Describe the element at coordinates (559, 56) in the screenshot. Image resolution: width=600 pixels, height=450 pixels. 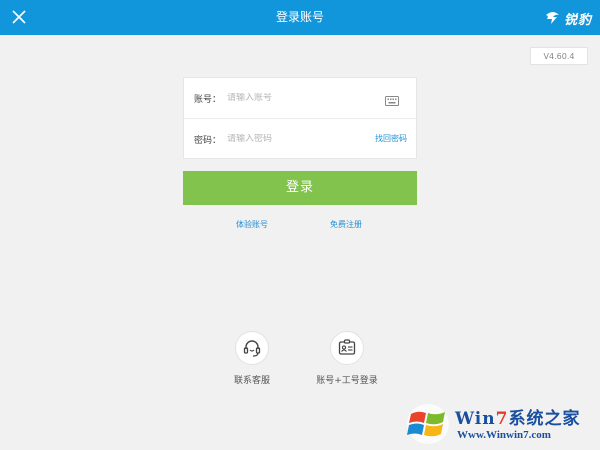
I see `version-badge: V4.60.4` at that location.